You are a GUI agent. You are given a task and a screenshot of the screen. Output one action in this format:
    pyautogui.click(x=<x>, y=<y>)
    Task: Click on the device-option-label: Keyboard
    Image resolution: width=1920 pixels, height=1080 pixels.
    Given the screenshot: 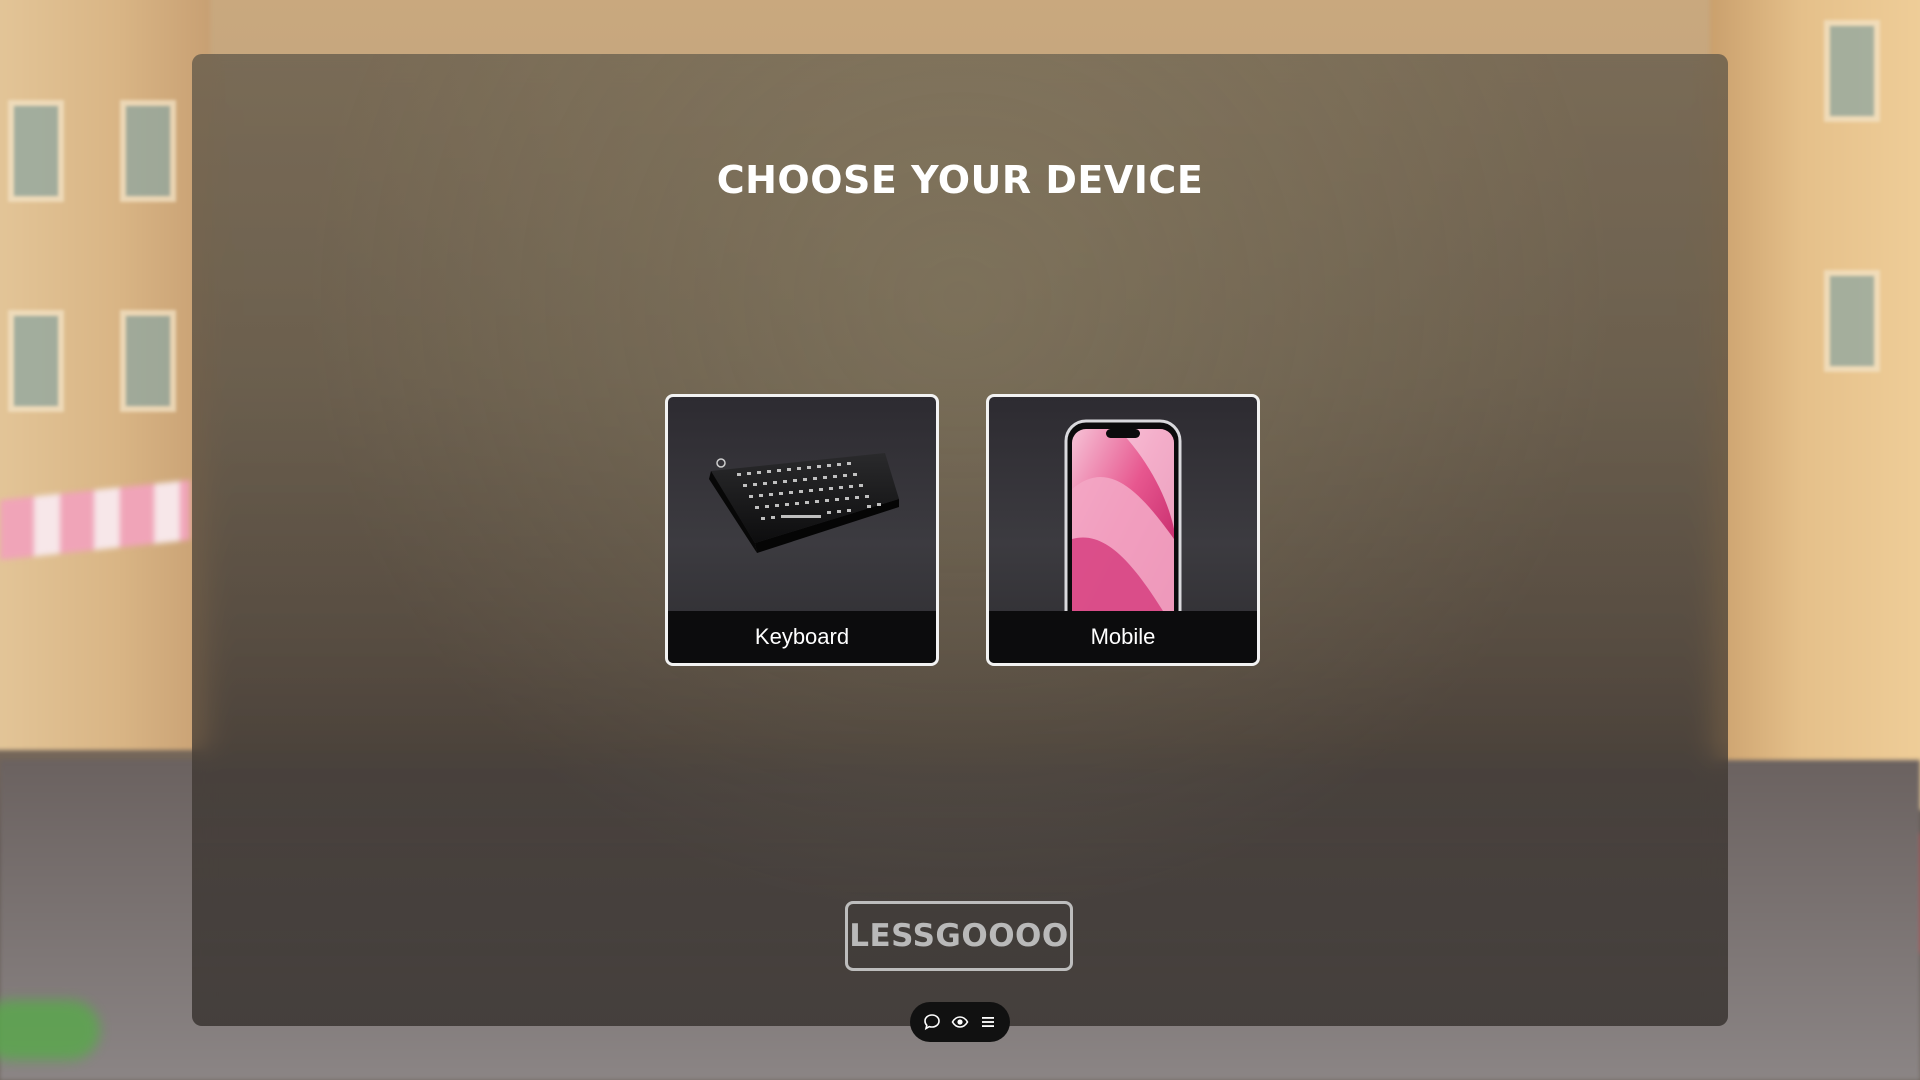 What is the action you would take?
    pyautogui.click(x=802, y=637)
    